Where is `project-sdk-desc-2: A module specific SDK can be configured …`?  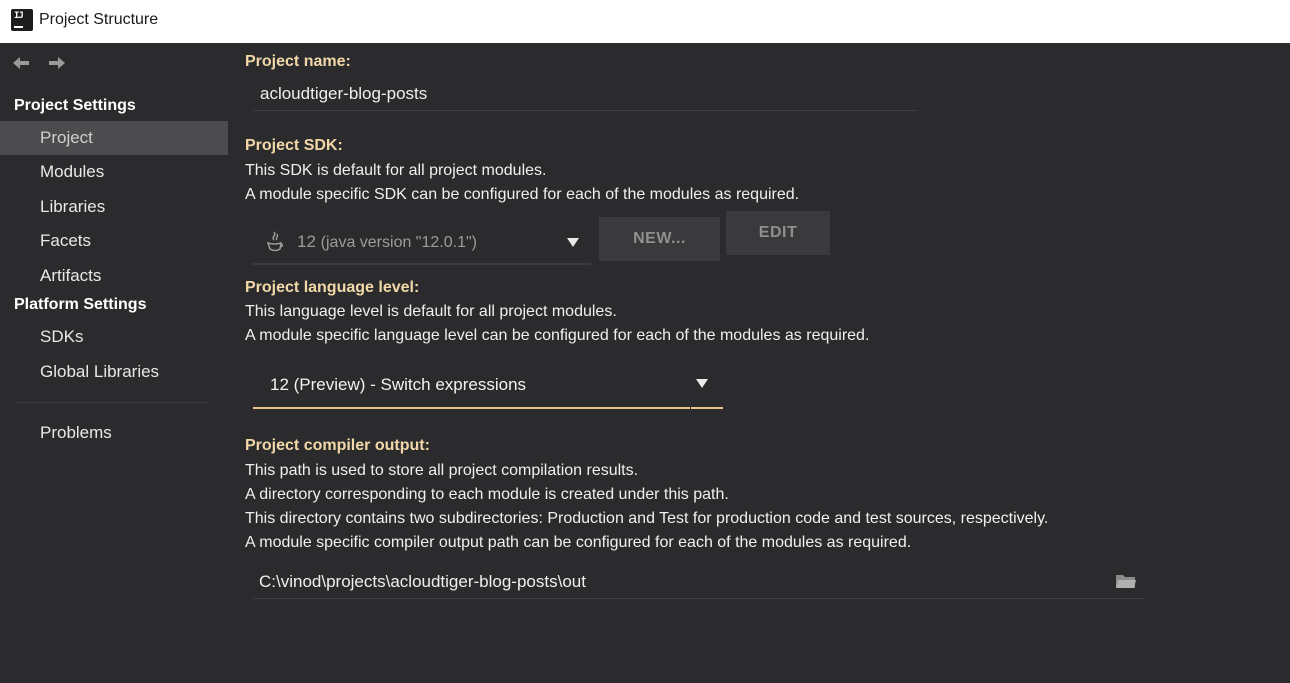
project-sdk-desc-2: A module specific SDK can be configured … is located at coordinates (522, 194).